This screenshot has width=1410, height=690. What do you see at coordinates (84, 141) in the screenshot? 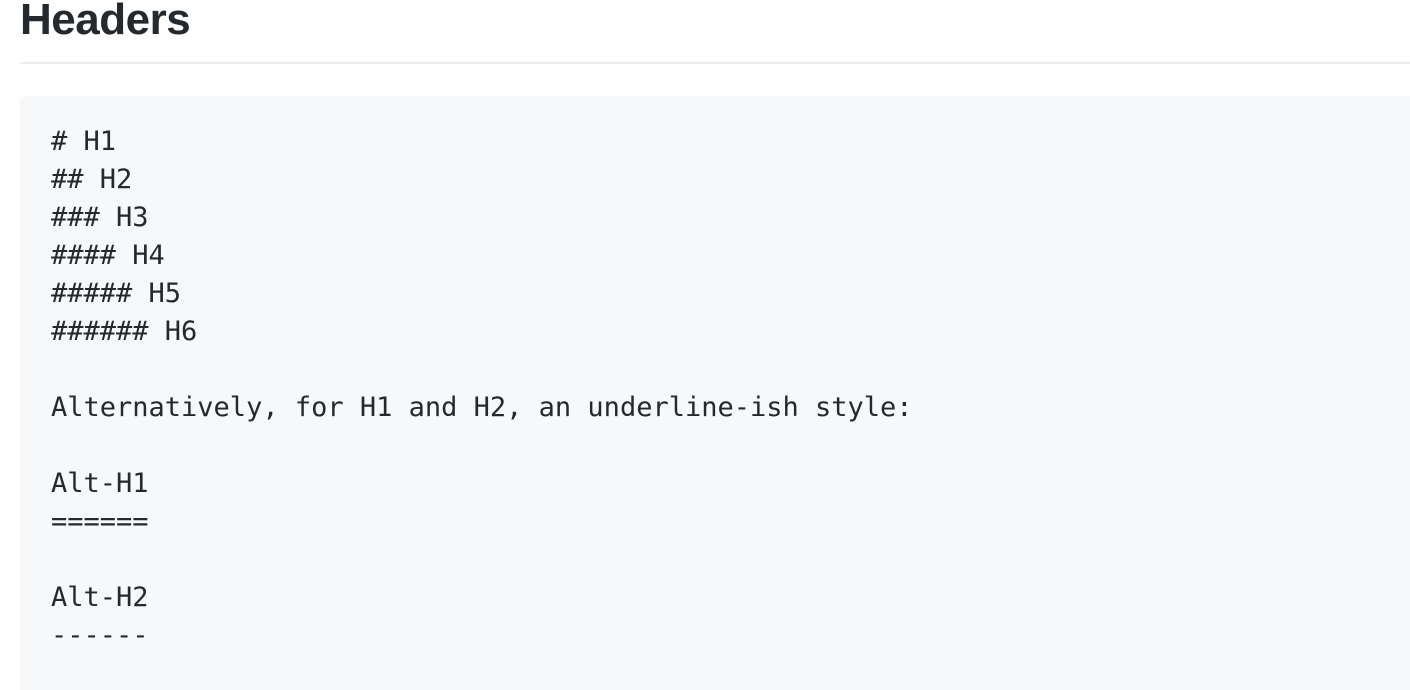
I see `code-line: # H1` at bounding box center [84, 141].